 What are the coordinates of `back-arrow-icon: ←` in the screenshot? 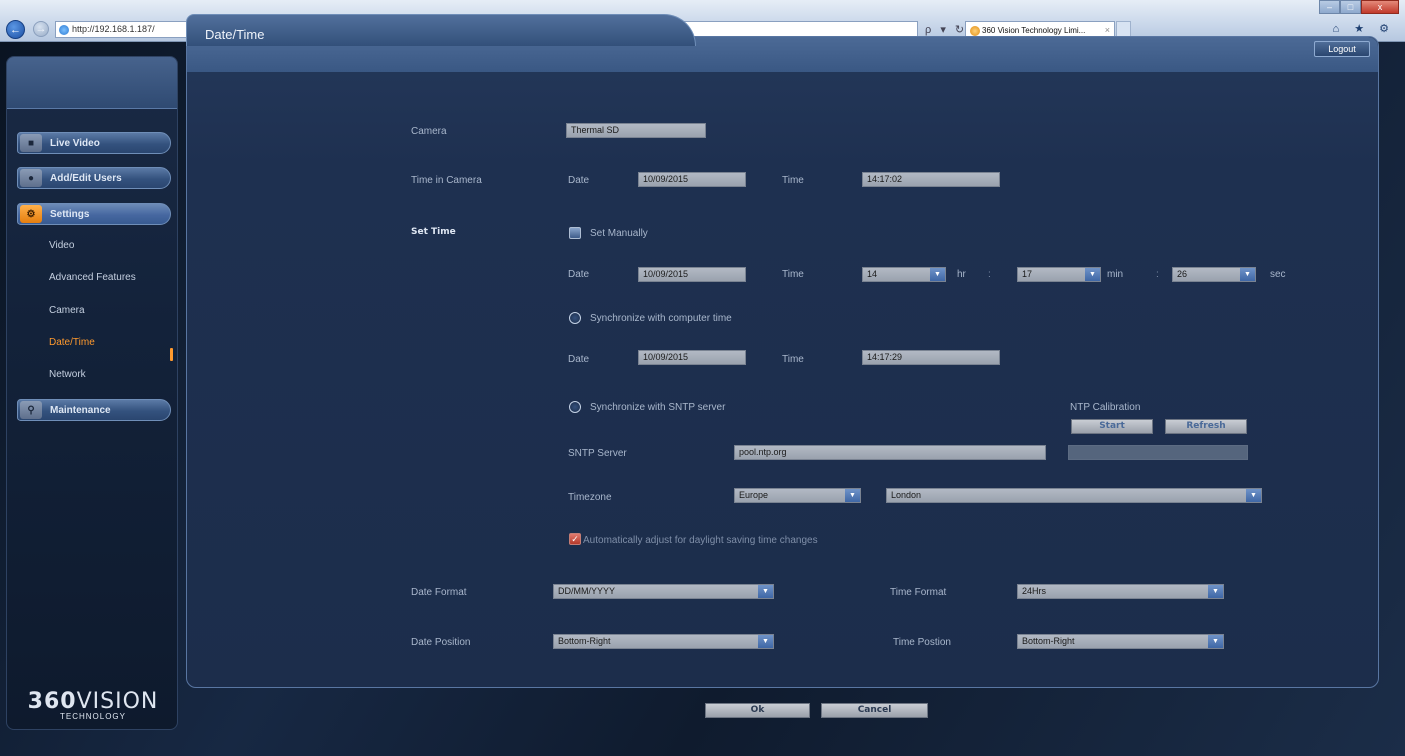 It's located at (15, 29).